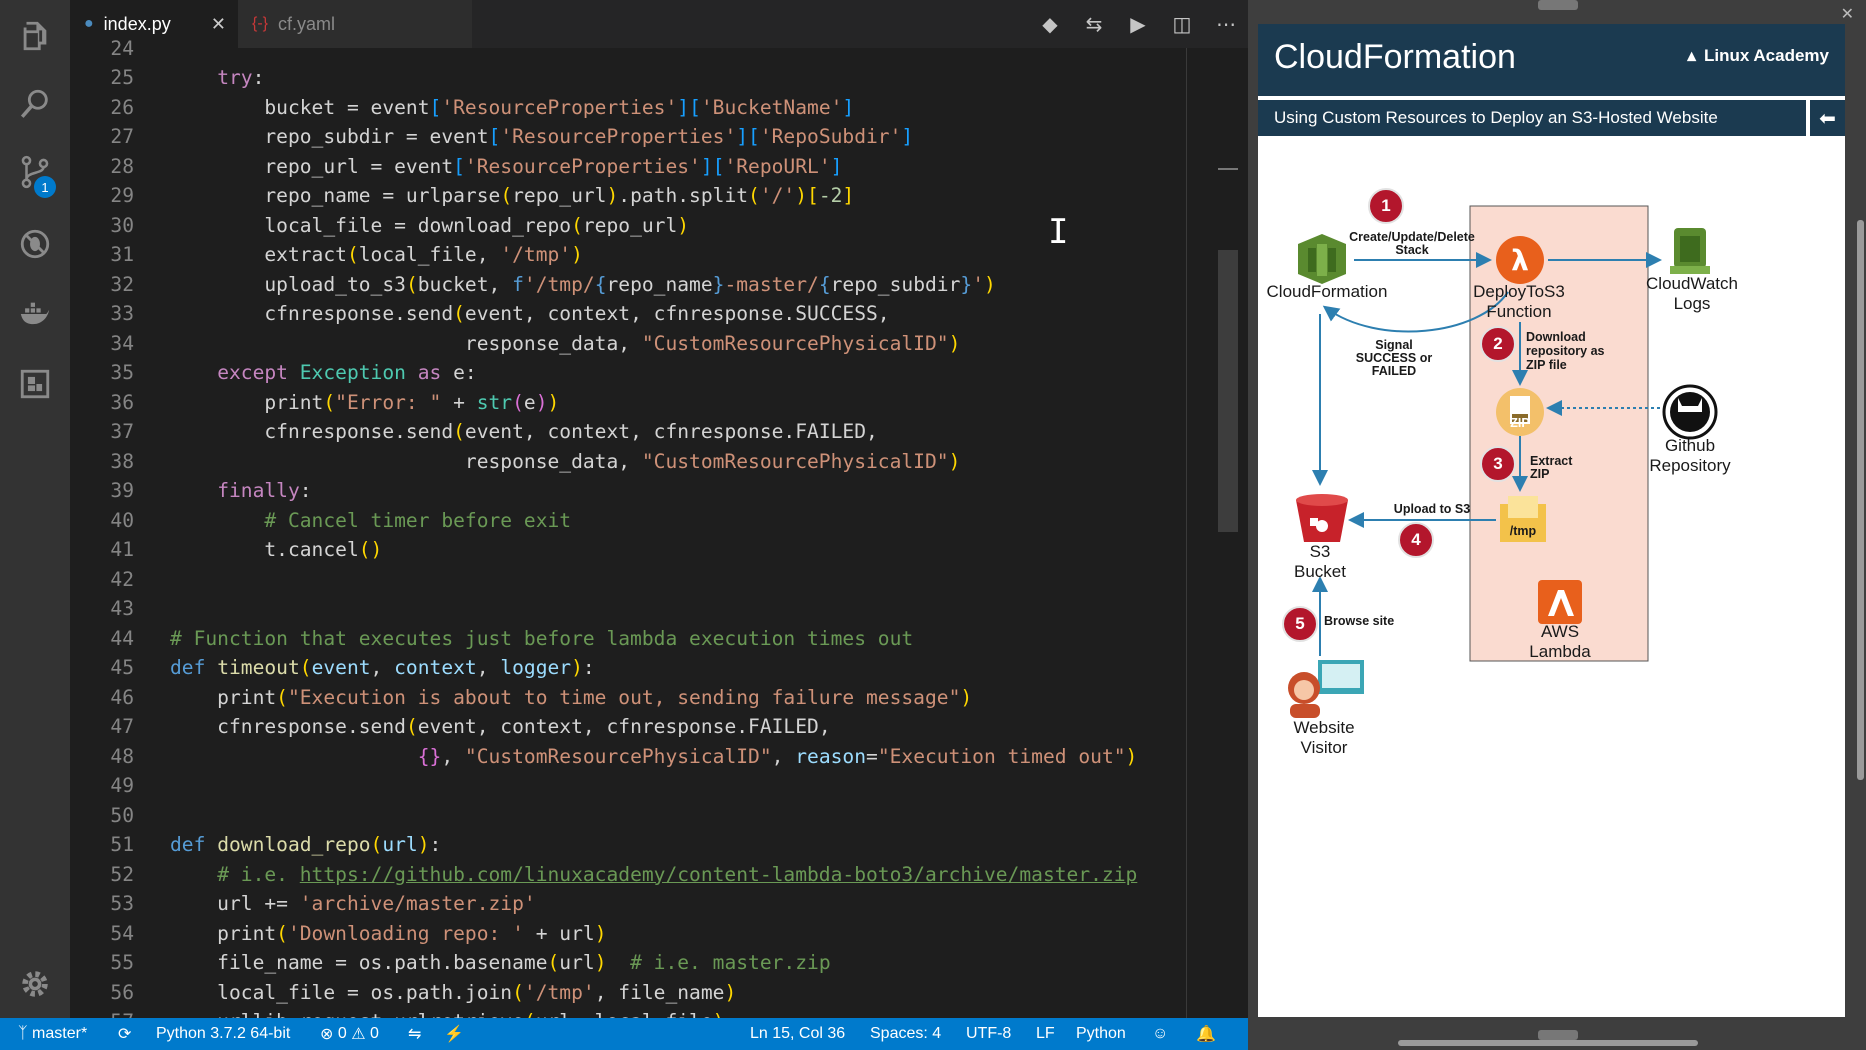 The image size is (1866, 1050). What do you see at coordinates (342, 1033) in the screenshot?
I see `error-count: 0` at bounding box center [342, 1033].